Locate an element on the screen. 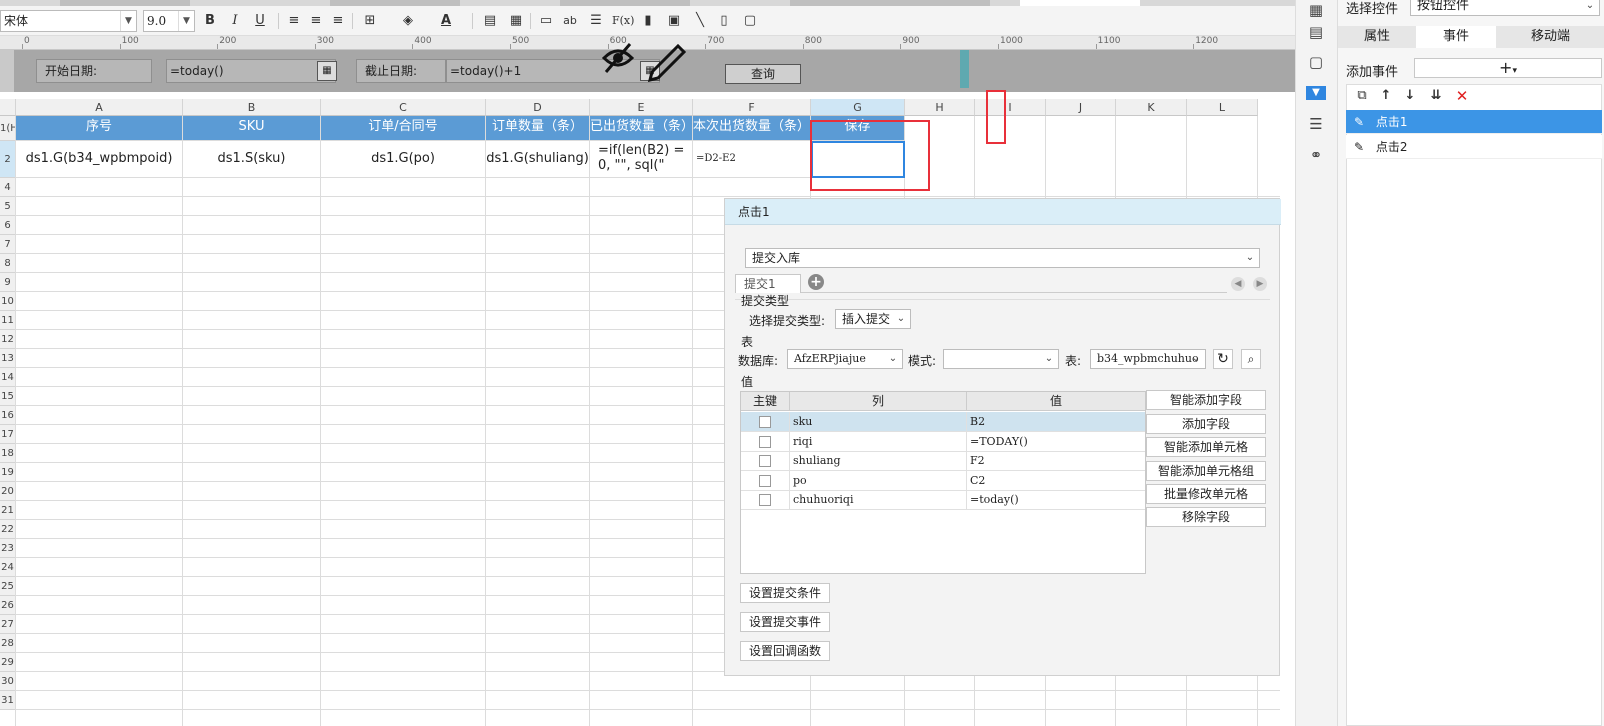 Image resolution: width=1604 pixels, height=726 pixels. unmerge-icon: ▦ is located at coordinates (516, 21).